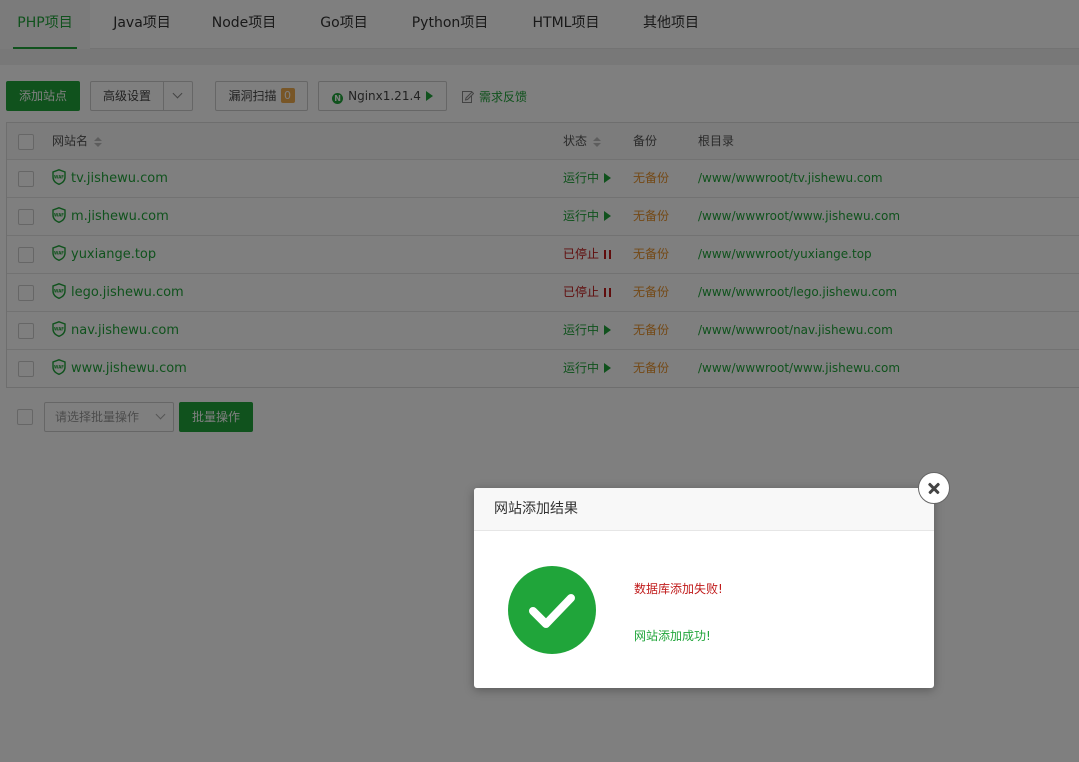  Describe the element at coordinates (934, 488) in the screenshot. I see `close-icon` at that location.